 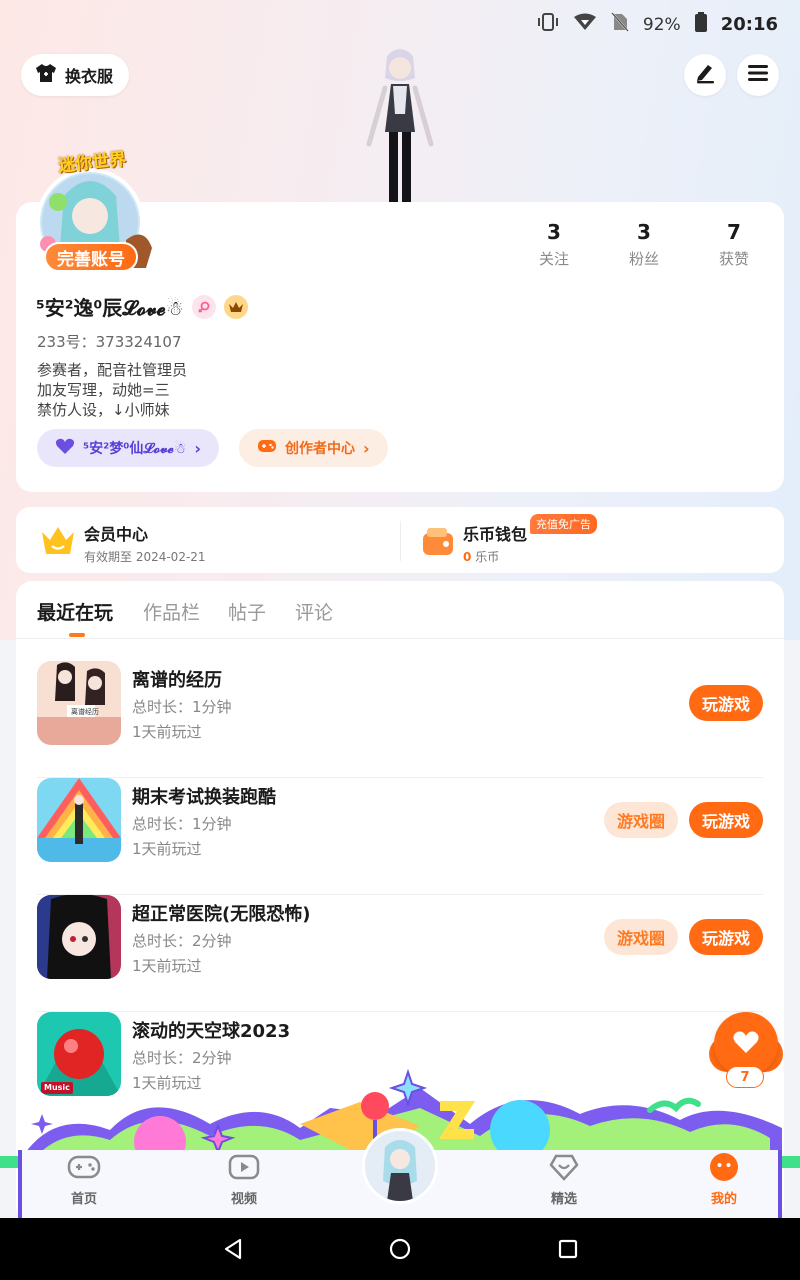 I want to click on nav-home-label: 首页, so click(x=83, y=1199).